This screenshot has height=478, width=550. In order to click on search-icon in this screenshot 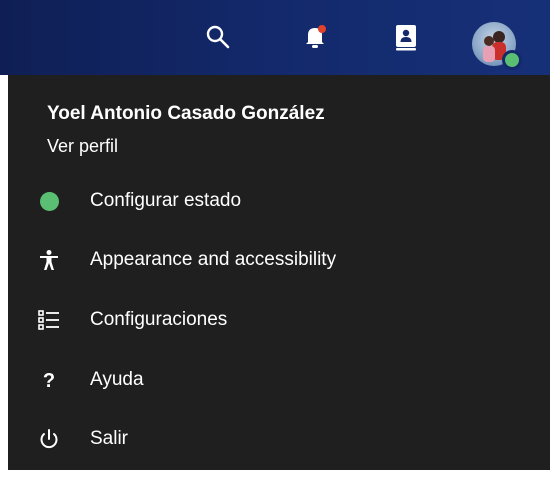, I will do `click(218, 37)`.